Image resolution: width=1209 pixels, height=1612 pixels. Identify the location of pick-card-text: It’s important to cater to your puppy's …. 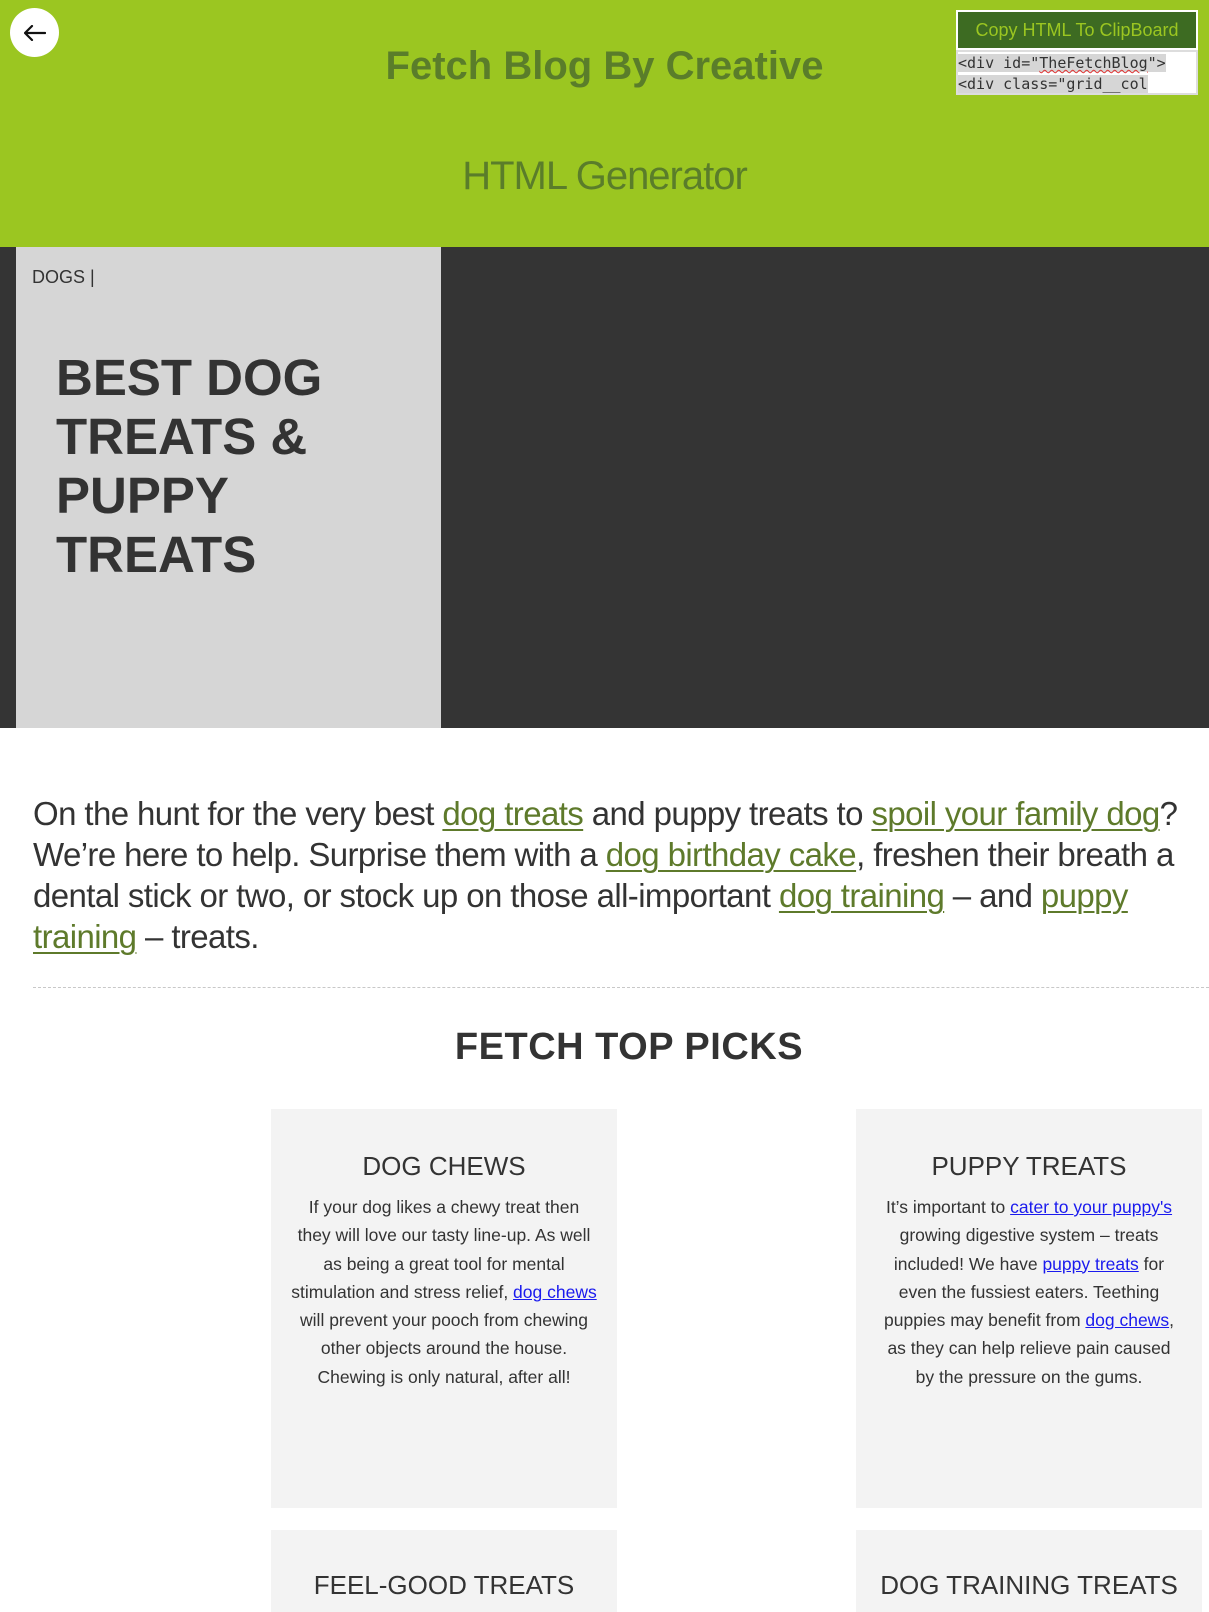
(1029, 1292).